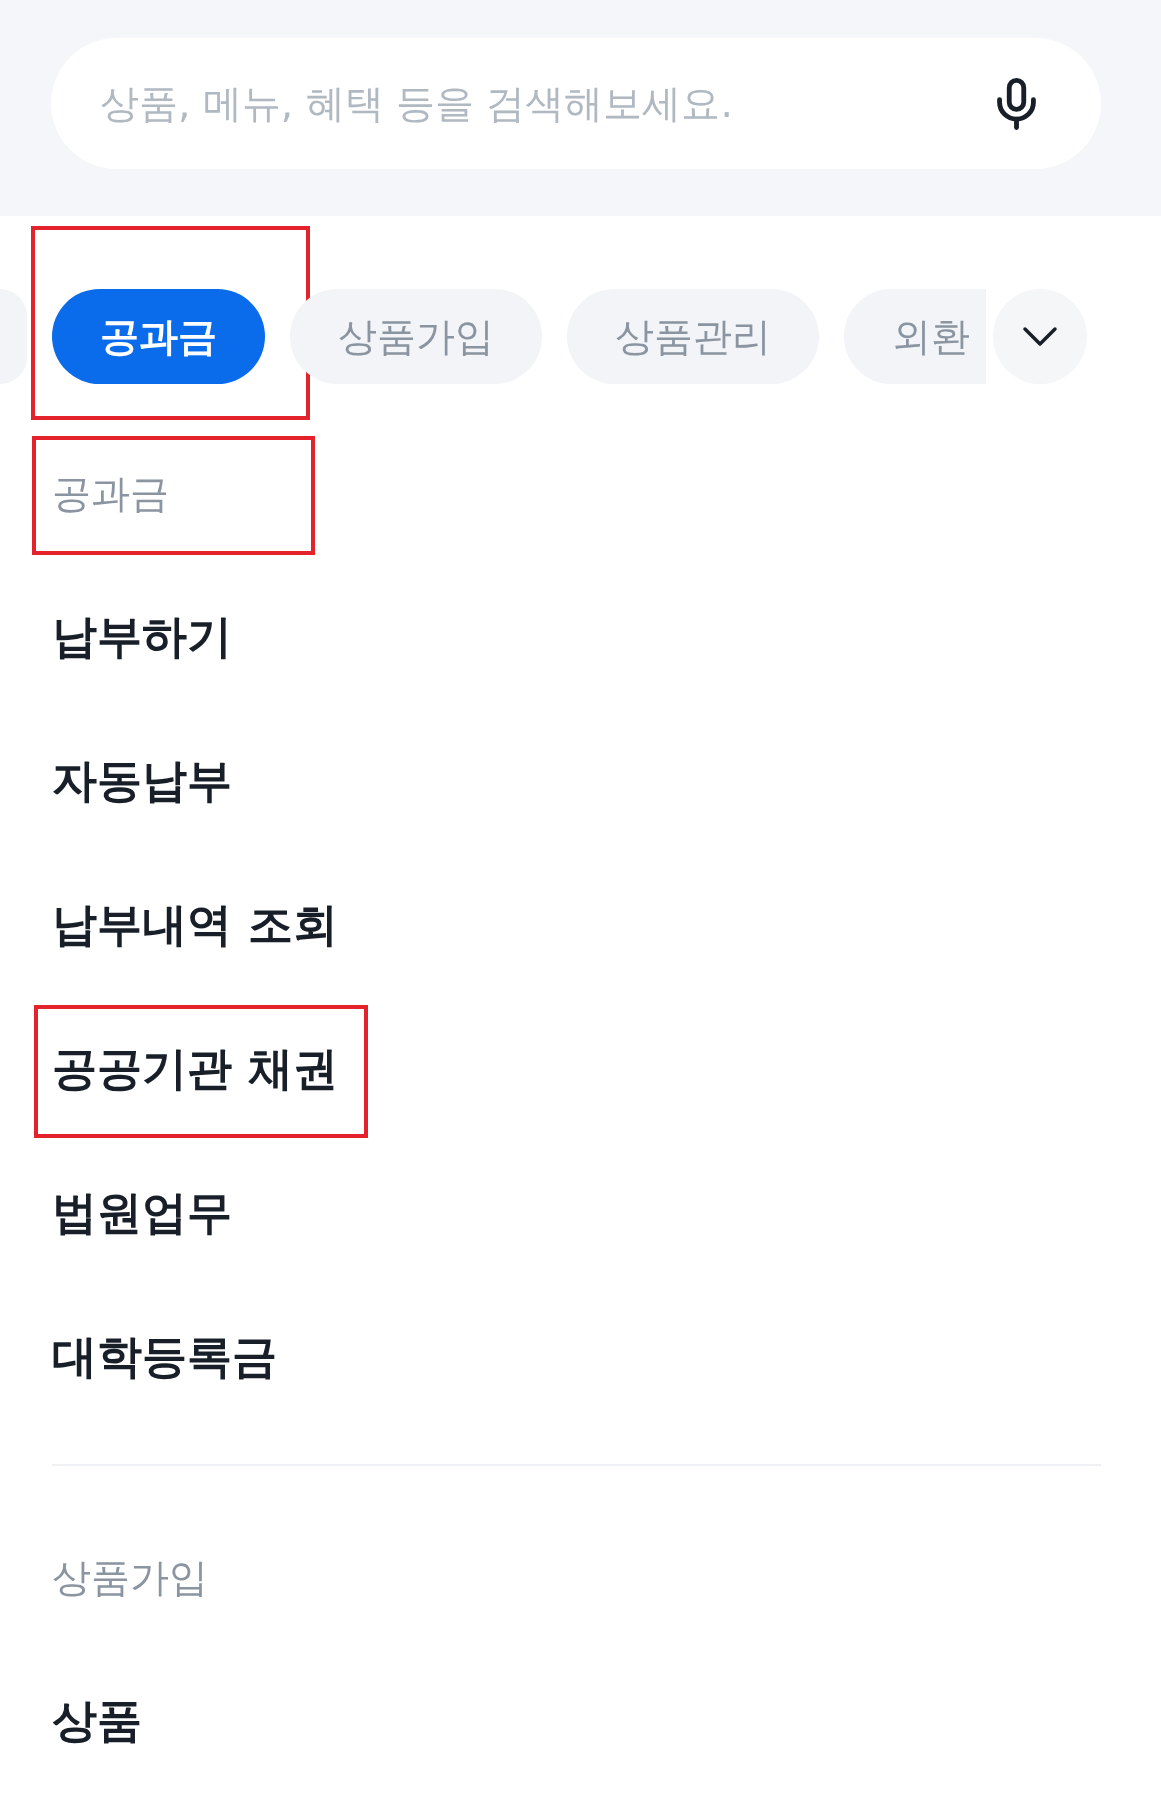 This screenshot has width=1161, height=1798. Describe the element at coordinates (142, 637) in the screenshot. I see `menu-link: 납부하기` at that location.